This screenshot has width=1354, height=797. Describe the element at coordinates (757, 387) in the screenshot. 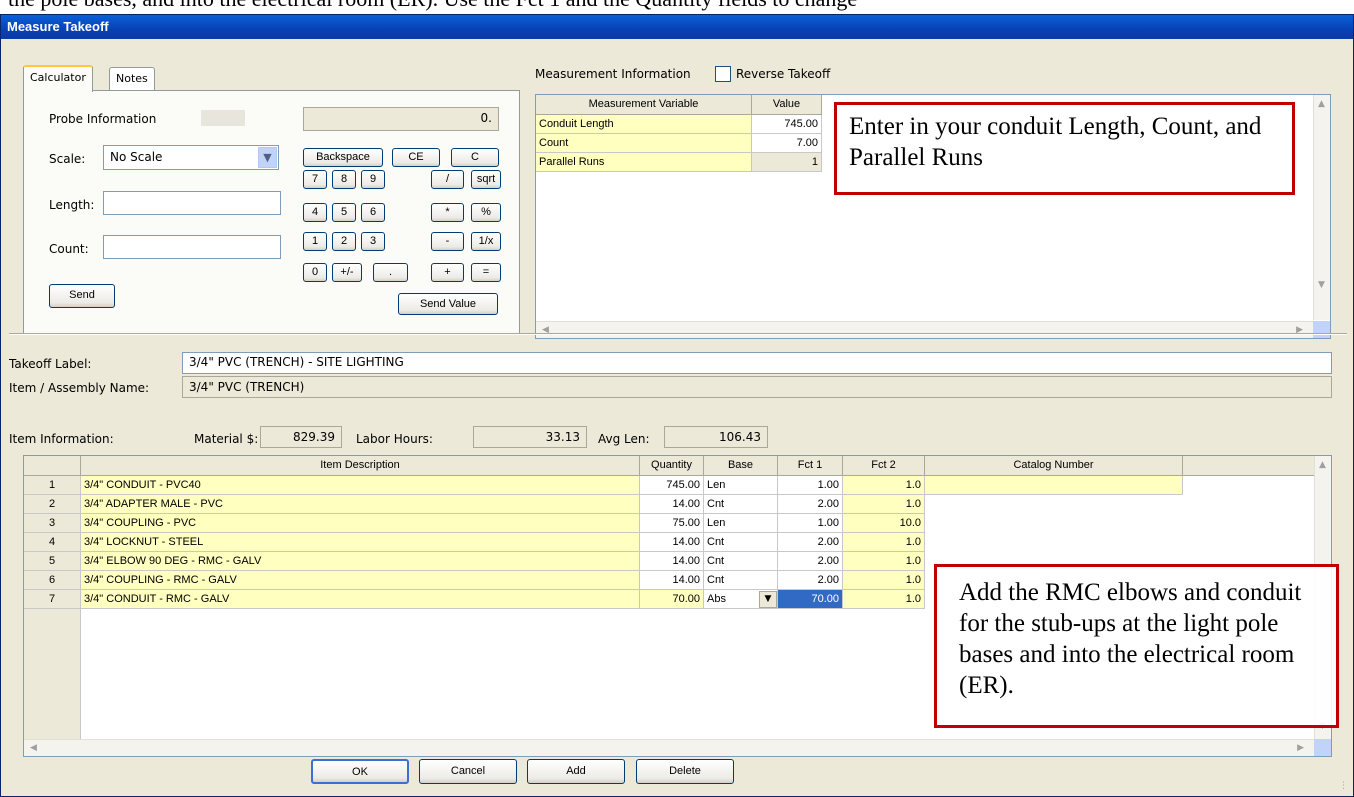

I see `item-assembly-name: 3/4" PVC (TRENCH)` at that location.